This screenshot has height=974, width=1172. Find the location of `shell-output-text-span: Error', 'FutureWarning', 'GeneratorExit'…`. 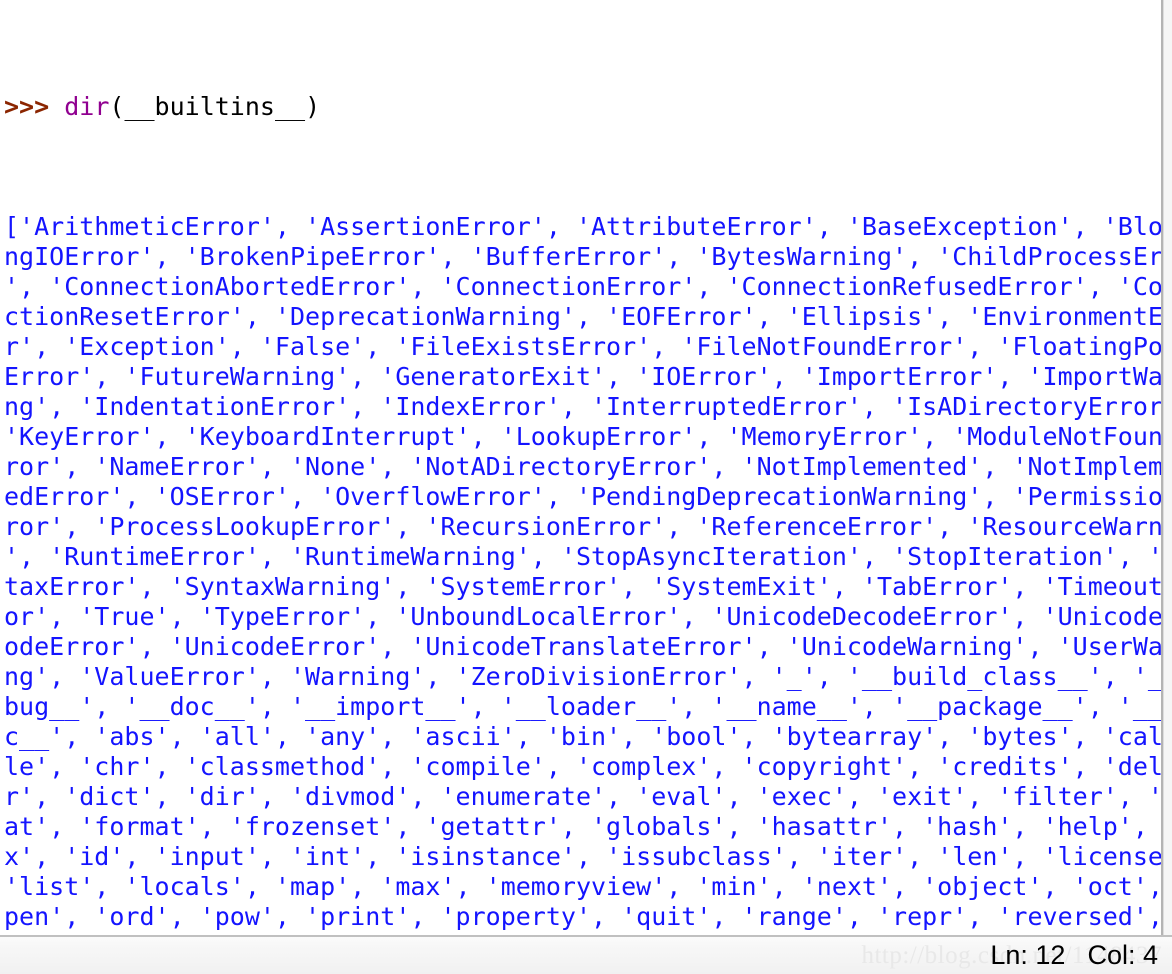

shell-output-text-span: Error', 'FutureWarning', 'GeneratorExit'… is located at coordinates (583, 376).